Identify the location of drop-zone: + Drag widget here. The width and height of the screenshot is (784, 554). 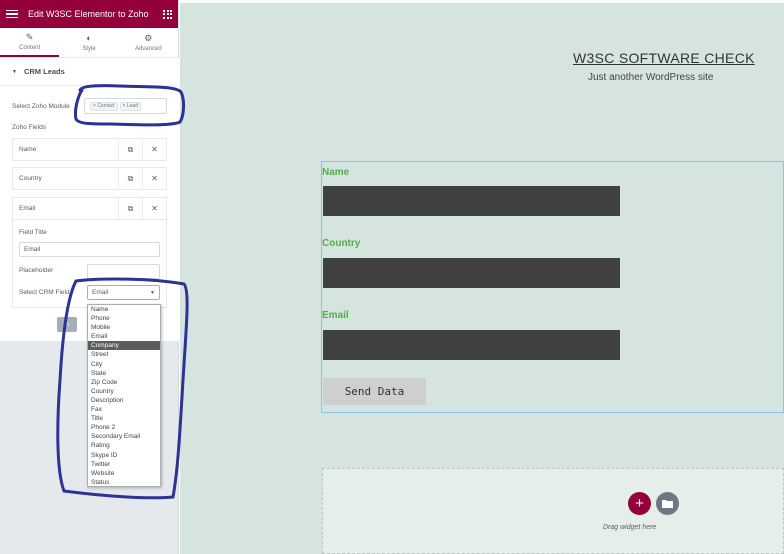
(553, 511).